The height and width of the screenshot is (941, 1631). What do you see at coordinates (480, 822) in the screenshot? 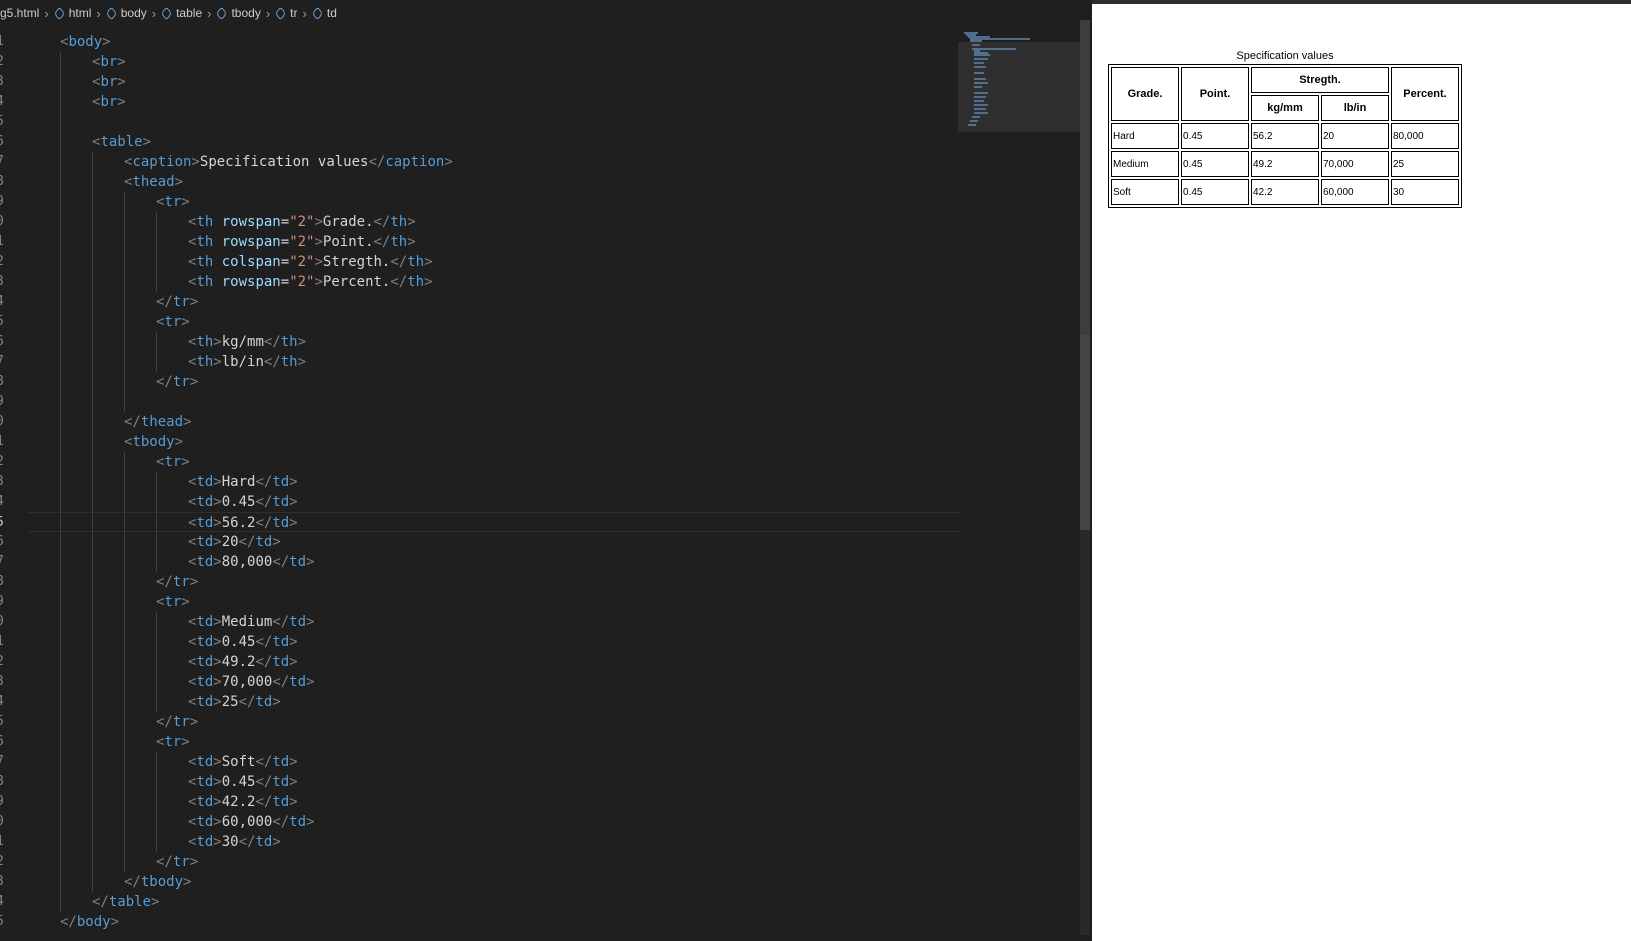
I see `code-line: 0 <td>60,000</td>` at bounding box center [480, 822].